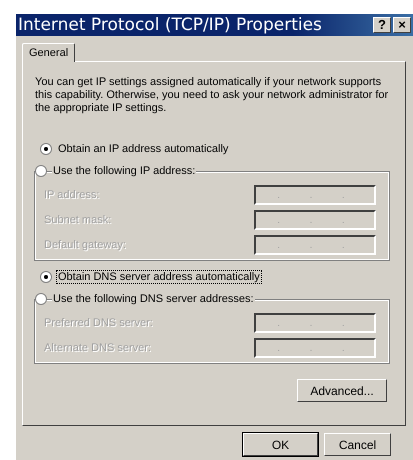 This screenshot has width=413, height=460. Describe the element at coordinates (143, 149) in the screenshot. I see `radio-label: Obtain an IP address automatically` at that location.